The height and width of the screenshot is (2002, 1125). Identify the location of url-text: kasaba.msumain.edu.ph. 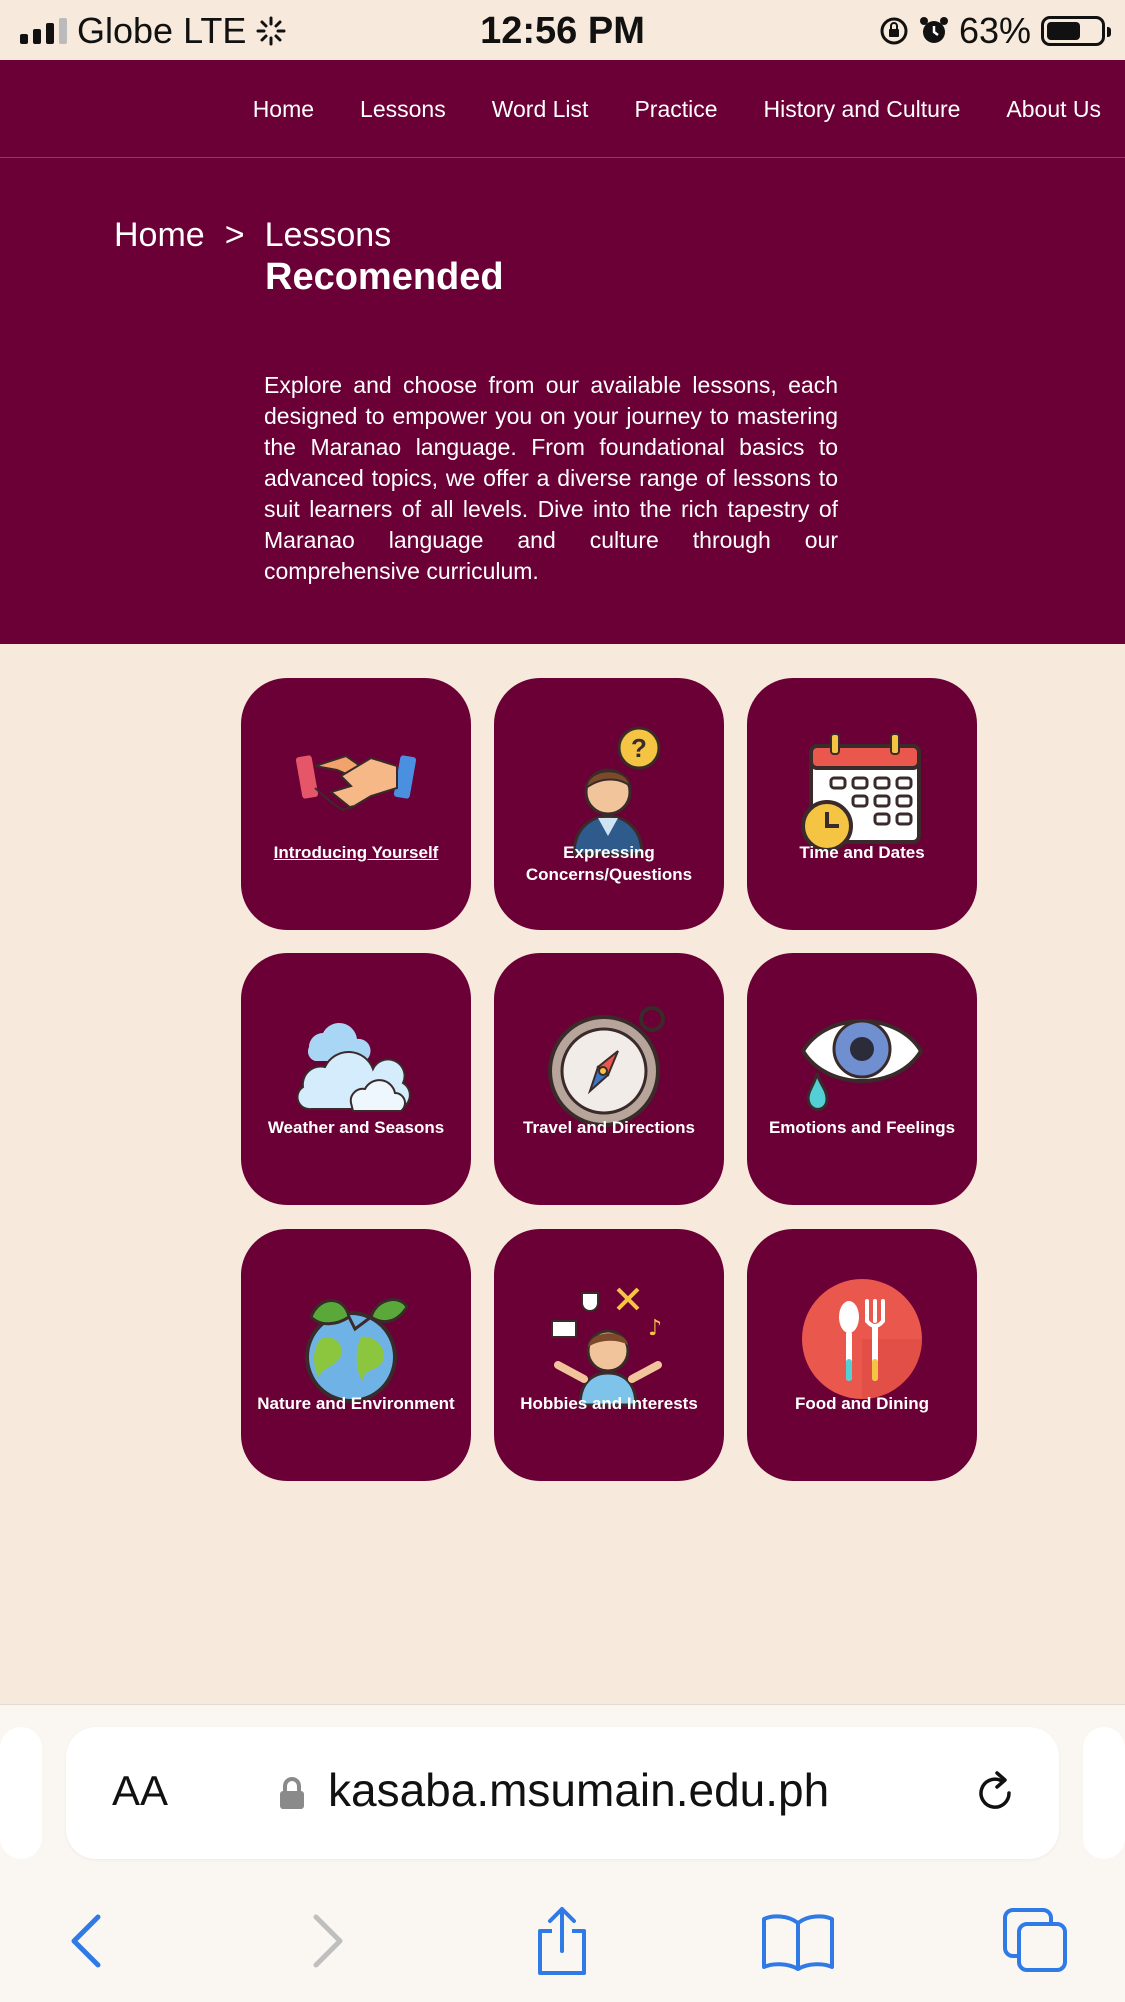
(578, 1790).